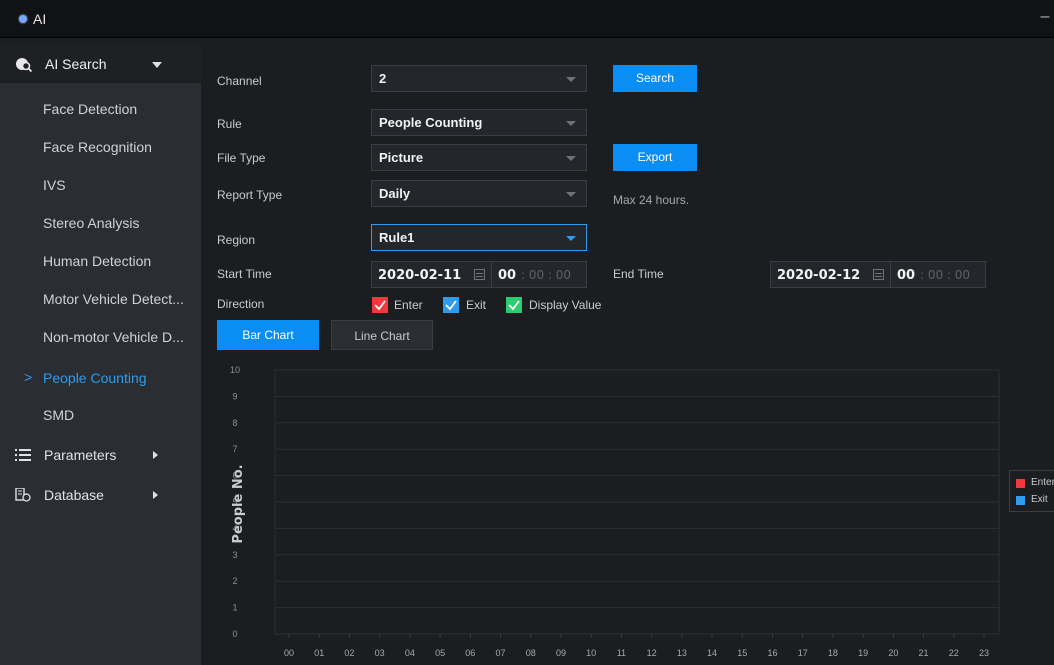  I want to click on x-tick-label: 22, so click(954, 653).